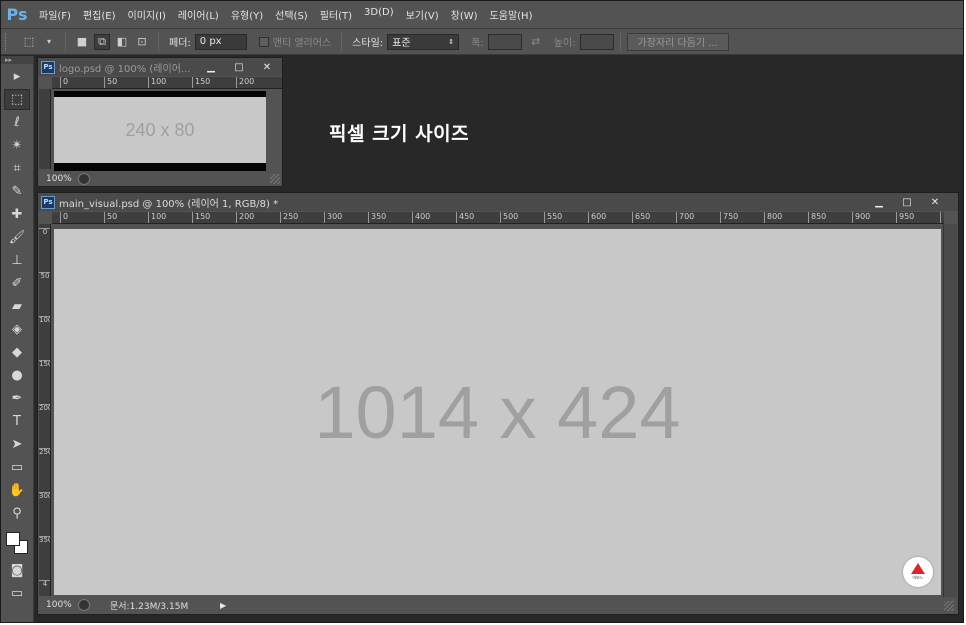  Describe the element at coordinates (423, 41) in the screenshot. I see `style-select: 표준 ⇕` at that location.